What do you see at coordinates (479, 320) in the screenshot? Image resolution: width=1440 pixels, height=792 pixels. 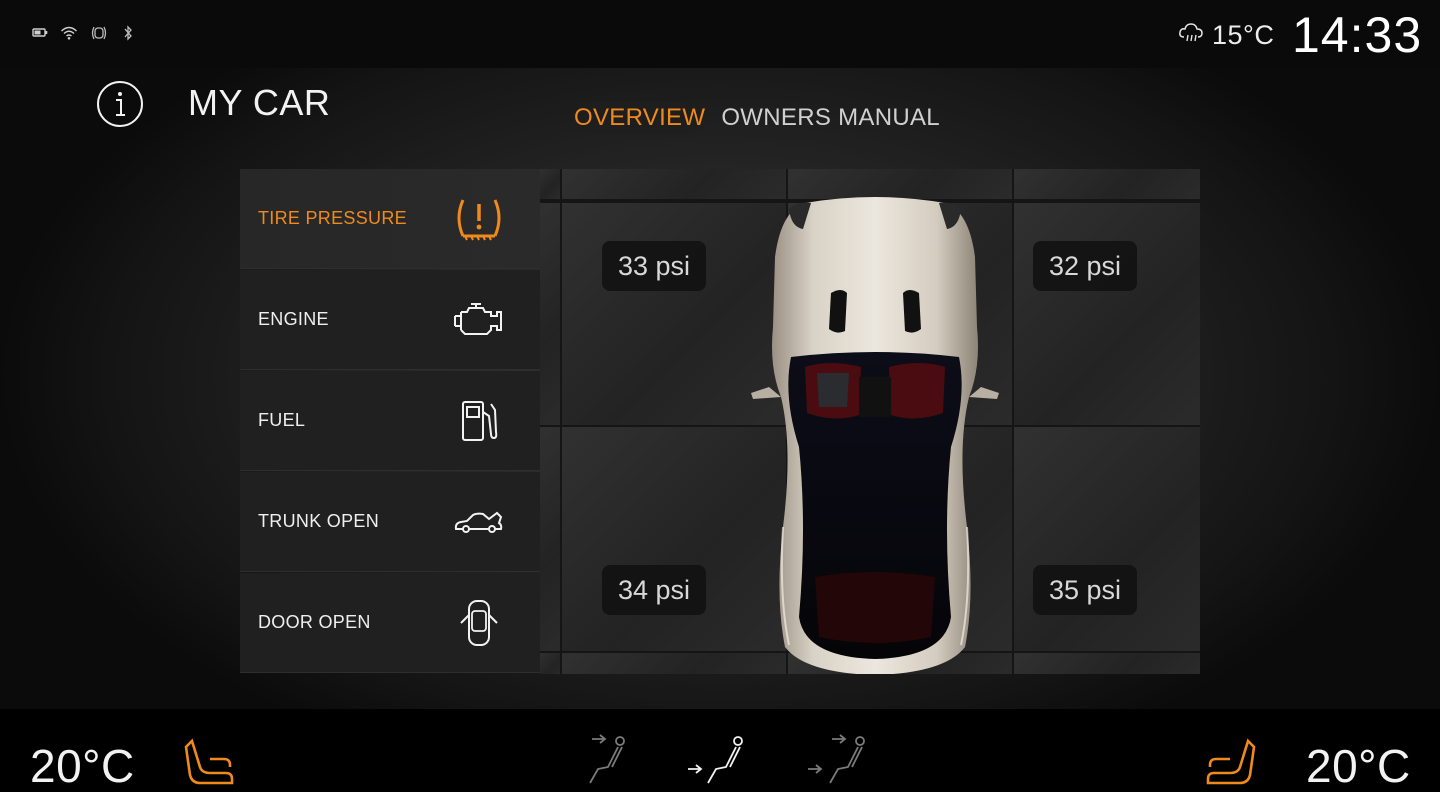 I see `engine-icon` at bounding box center [479, 320].